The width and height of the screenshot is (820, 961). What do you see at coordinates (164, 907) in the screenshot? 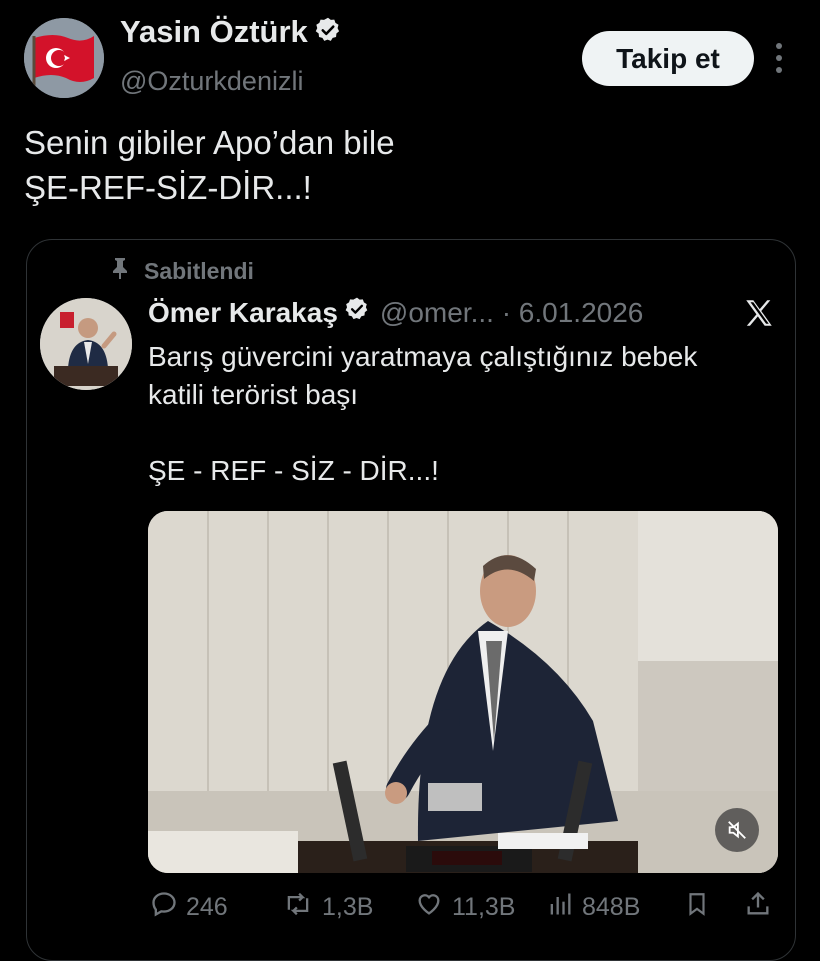
I see `reply-icon` at bounding box center [164, 907].